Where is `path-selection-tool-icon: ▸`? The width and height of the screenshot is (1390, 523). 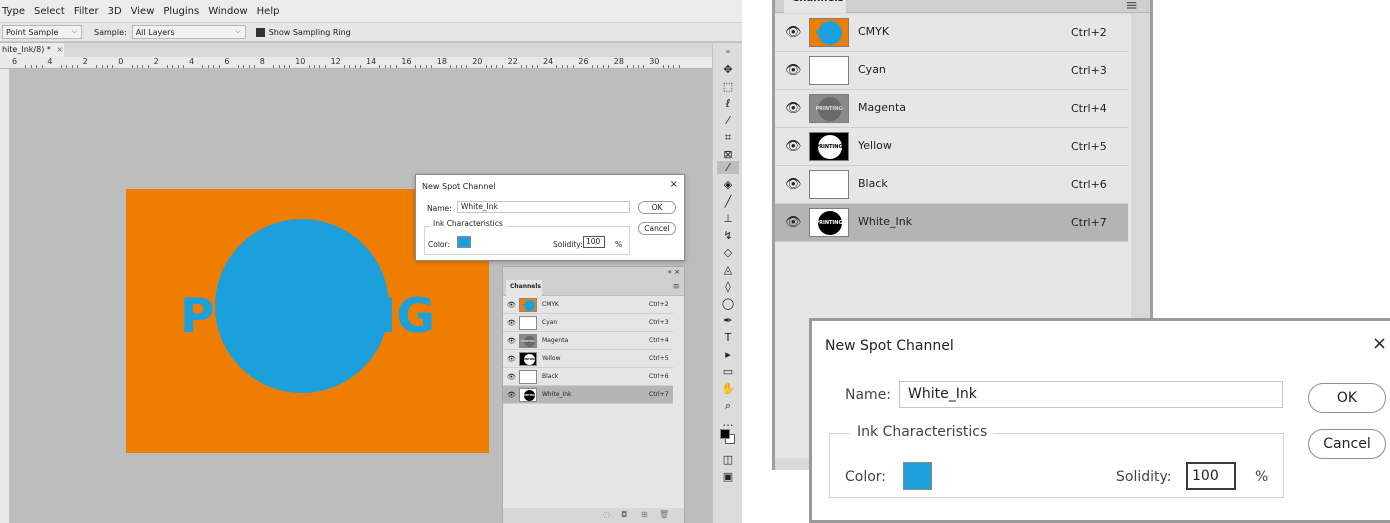
path-selection-tool-icon: ▸ is located at coordinates (728, 354).